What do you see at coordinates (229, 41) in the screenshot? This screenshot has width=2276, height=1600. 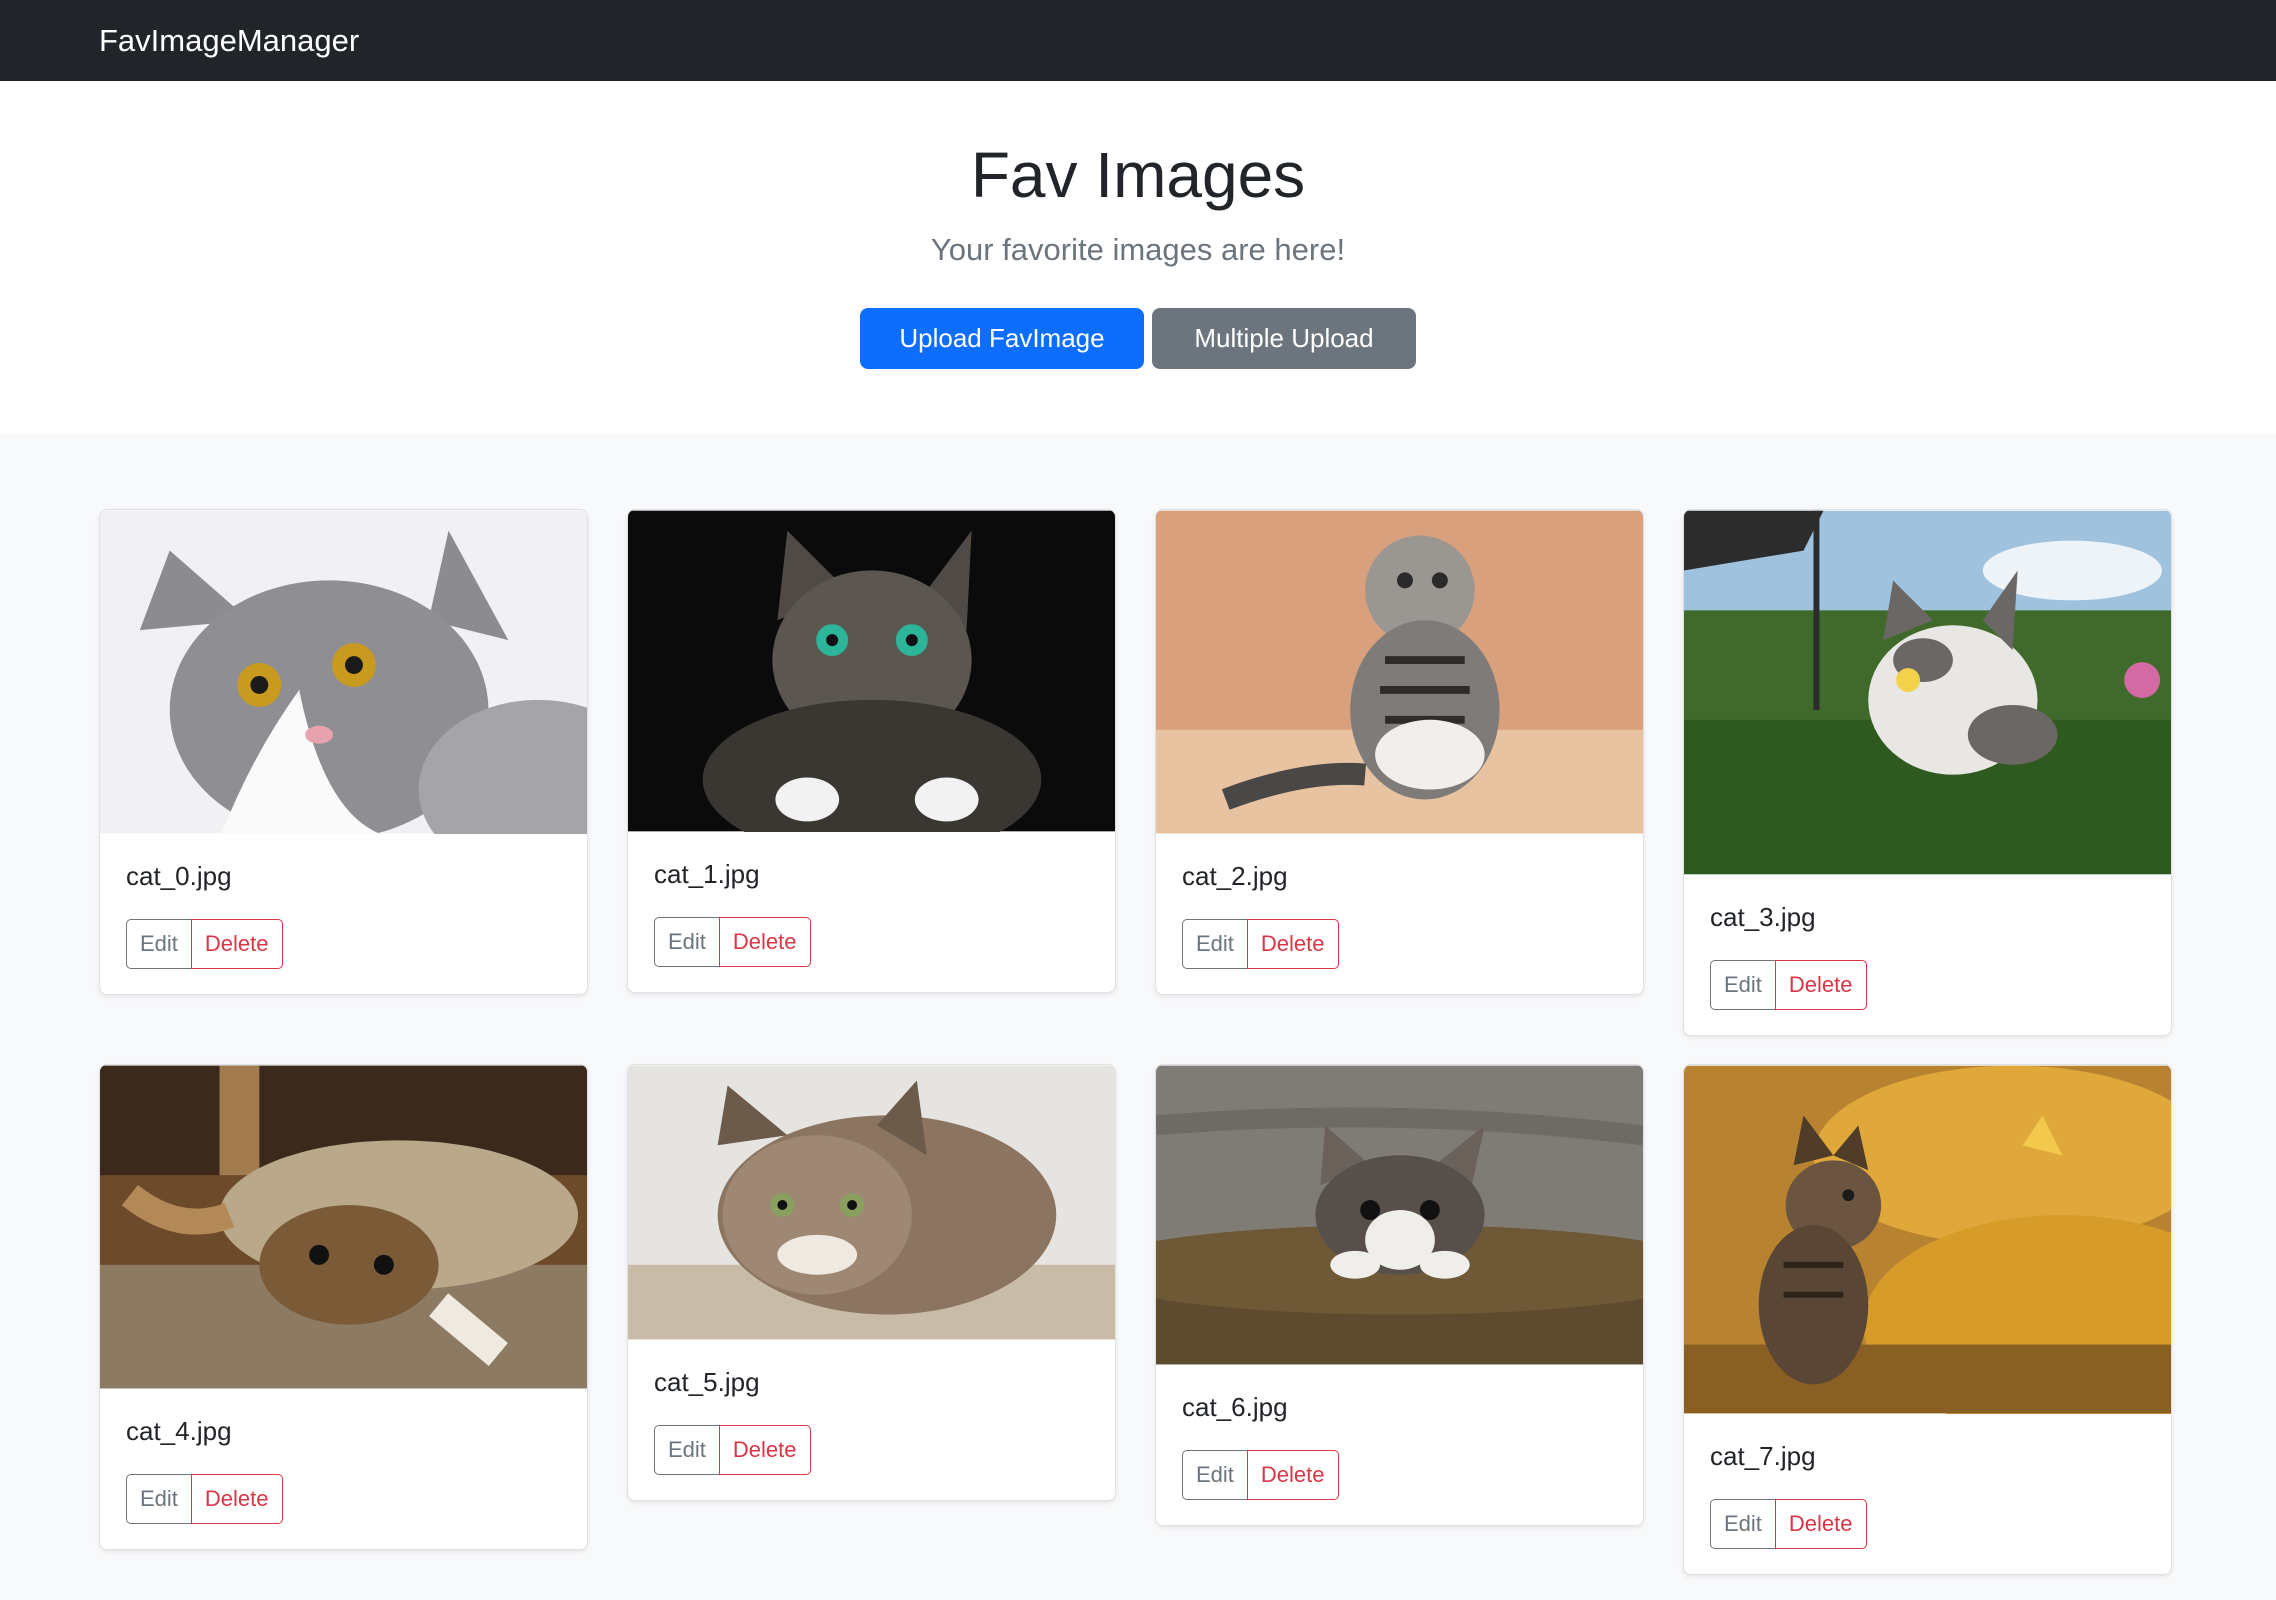 I see `brand-link: FavImageManager` at bounding box center [229, 41].